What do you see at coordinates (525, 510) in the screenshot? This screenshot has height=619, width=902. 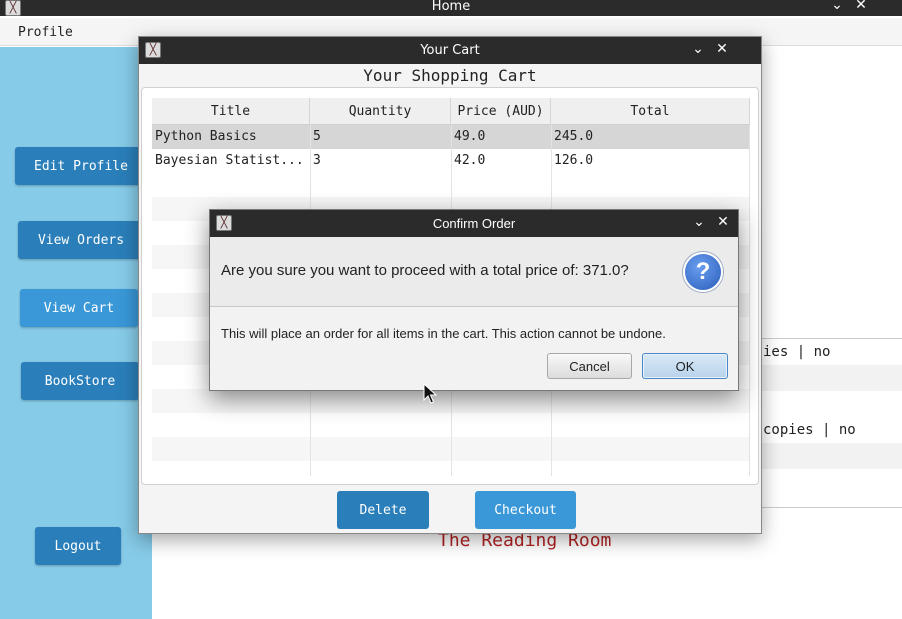 I see `checkout-button: Checkout` at bounding box center [525, 510].